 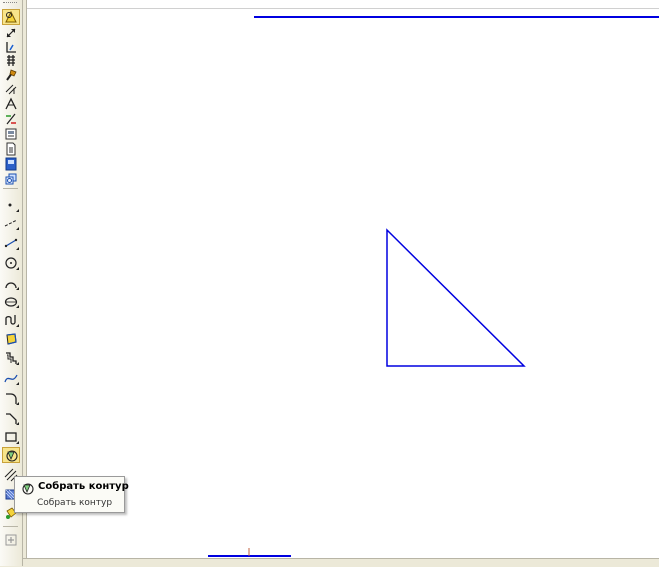 I want to click on specification-icon, so click(x=11, y=134).